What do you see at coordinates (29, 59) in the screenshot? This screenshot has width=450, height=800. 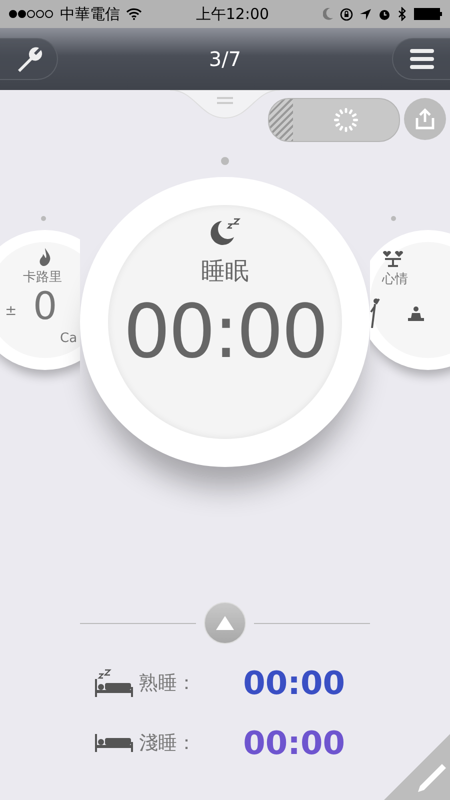 I see `settings-button` at bounding box center [29, 59].